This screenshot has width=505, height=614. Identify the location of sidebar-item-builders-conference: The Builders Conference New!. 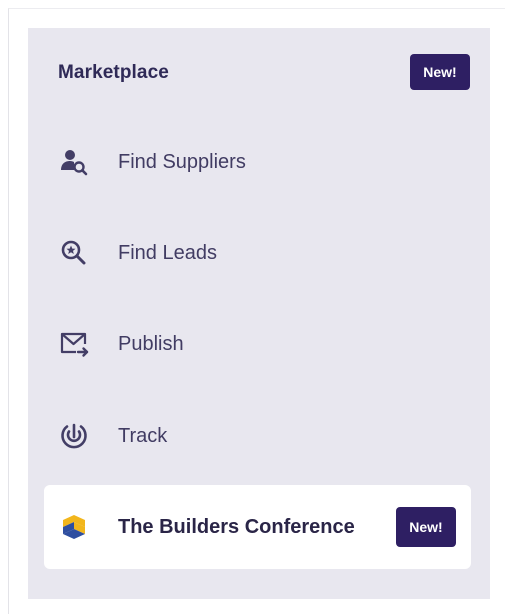
(257, 527).